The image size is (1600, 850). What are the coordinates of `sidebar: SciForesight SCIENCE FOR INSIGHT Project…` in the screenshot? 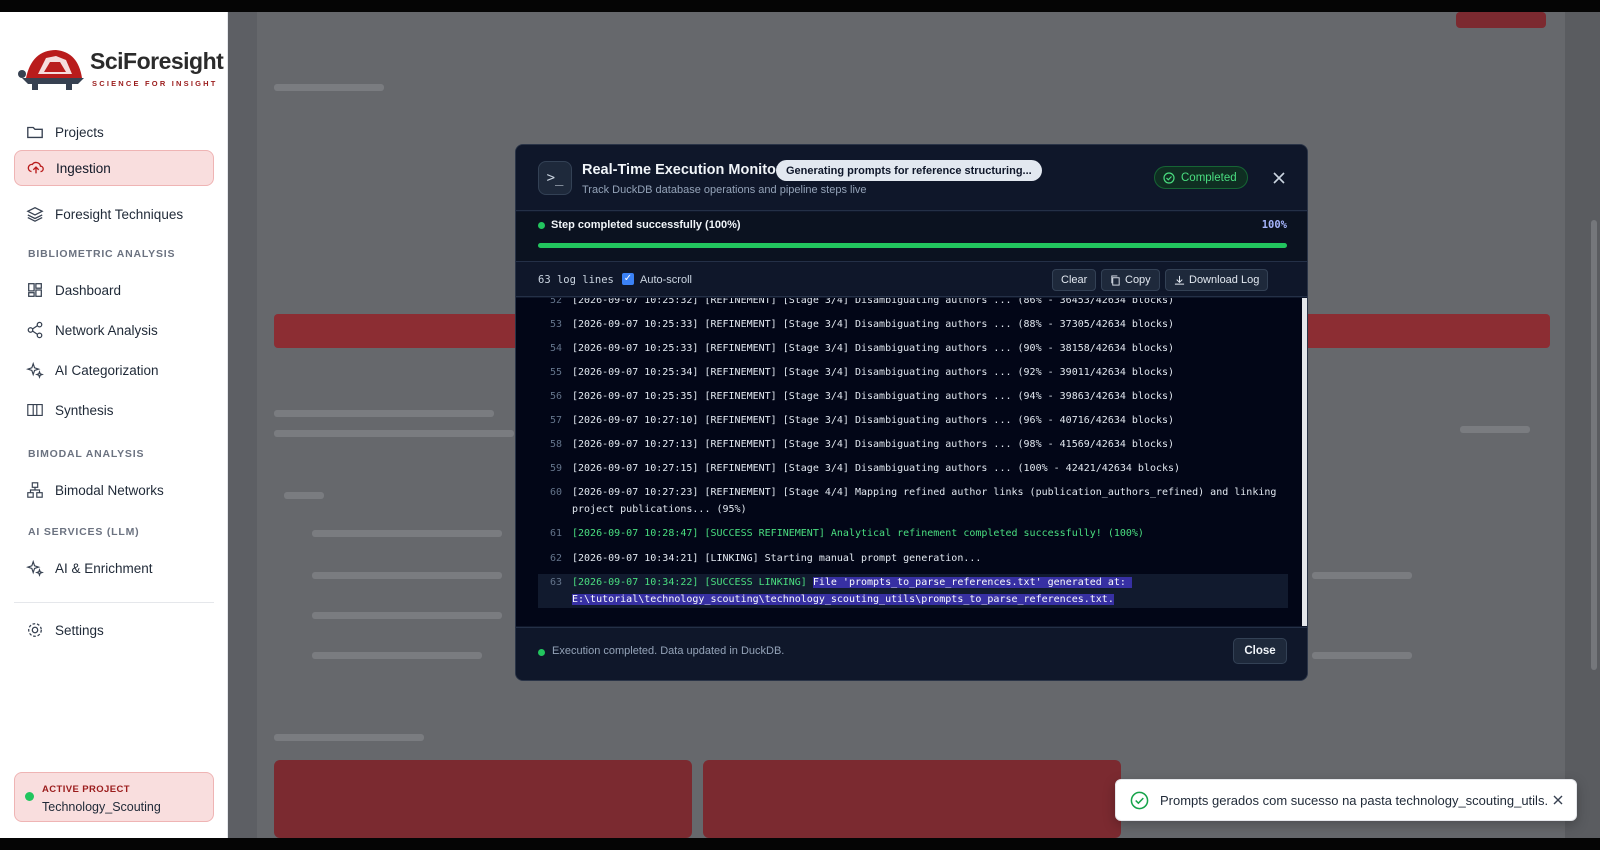 It's located at (114, 425).